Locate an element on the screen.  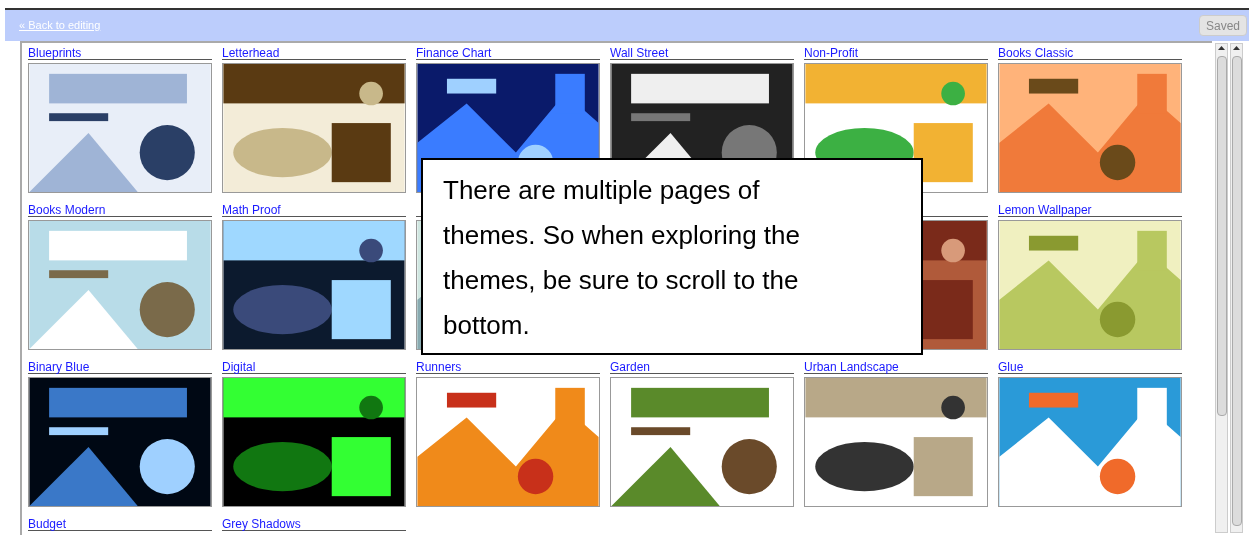
theme-link: Blueprints is located at coordinates (55, 53).